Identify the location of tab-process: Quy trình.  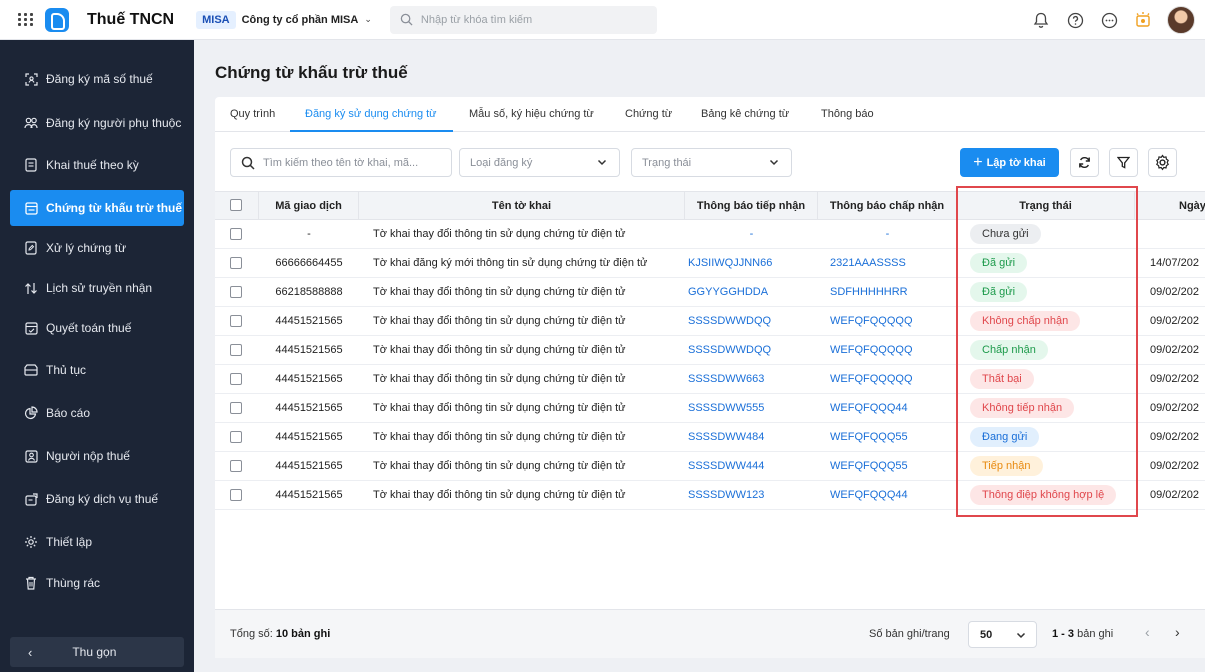
(252, 114).